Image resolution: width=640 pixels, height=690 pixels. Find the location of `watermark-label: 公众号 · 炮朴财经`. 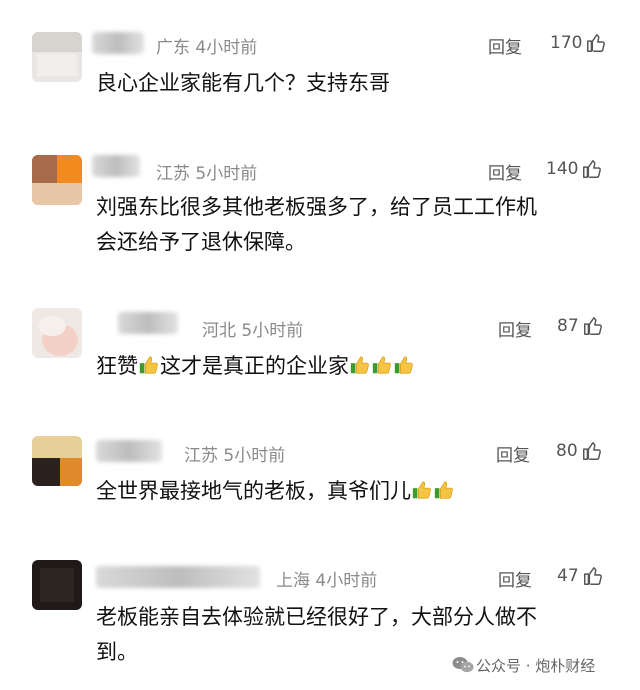

watermark-label: 公众号 · 炮朴财经 is located at coordinates (536, 666).